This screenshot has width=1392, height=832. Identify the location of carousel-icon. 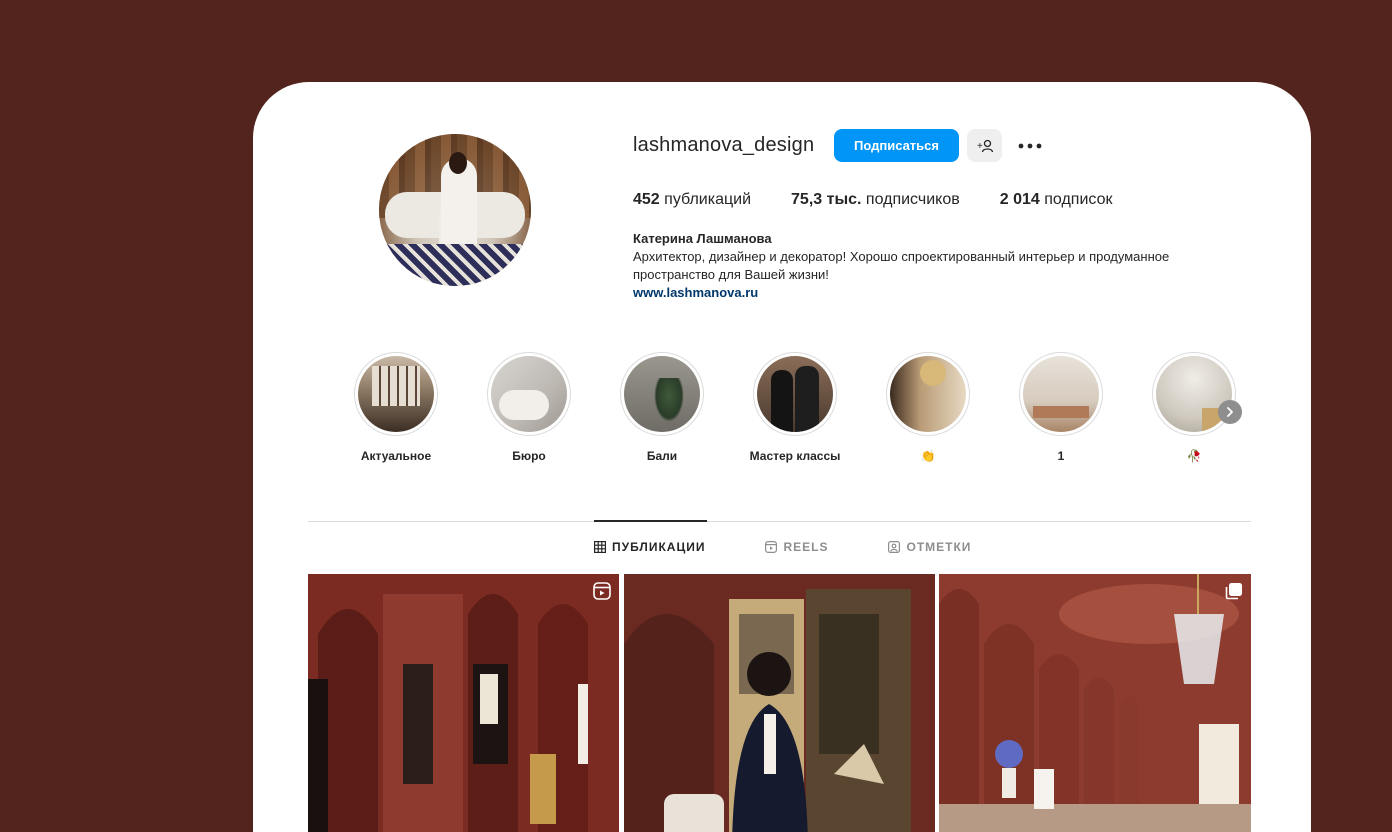
(1233, 591).